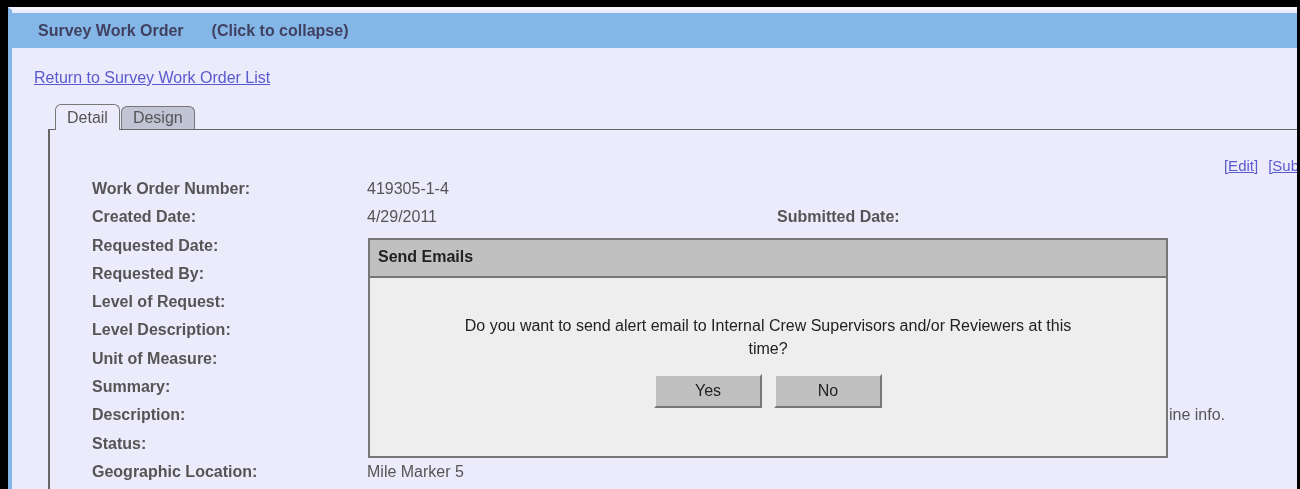 This screenshot has width=1300, height=489. What do you see at coordinates (120, 443) in the screenshot?
I see `field-label: Status:` at bounding box center [120, 443].